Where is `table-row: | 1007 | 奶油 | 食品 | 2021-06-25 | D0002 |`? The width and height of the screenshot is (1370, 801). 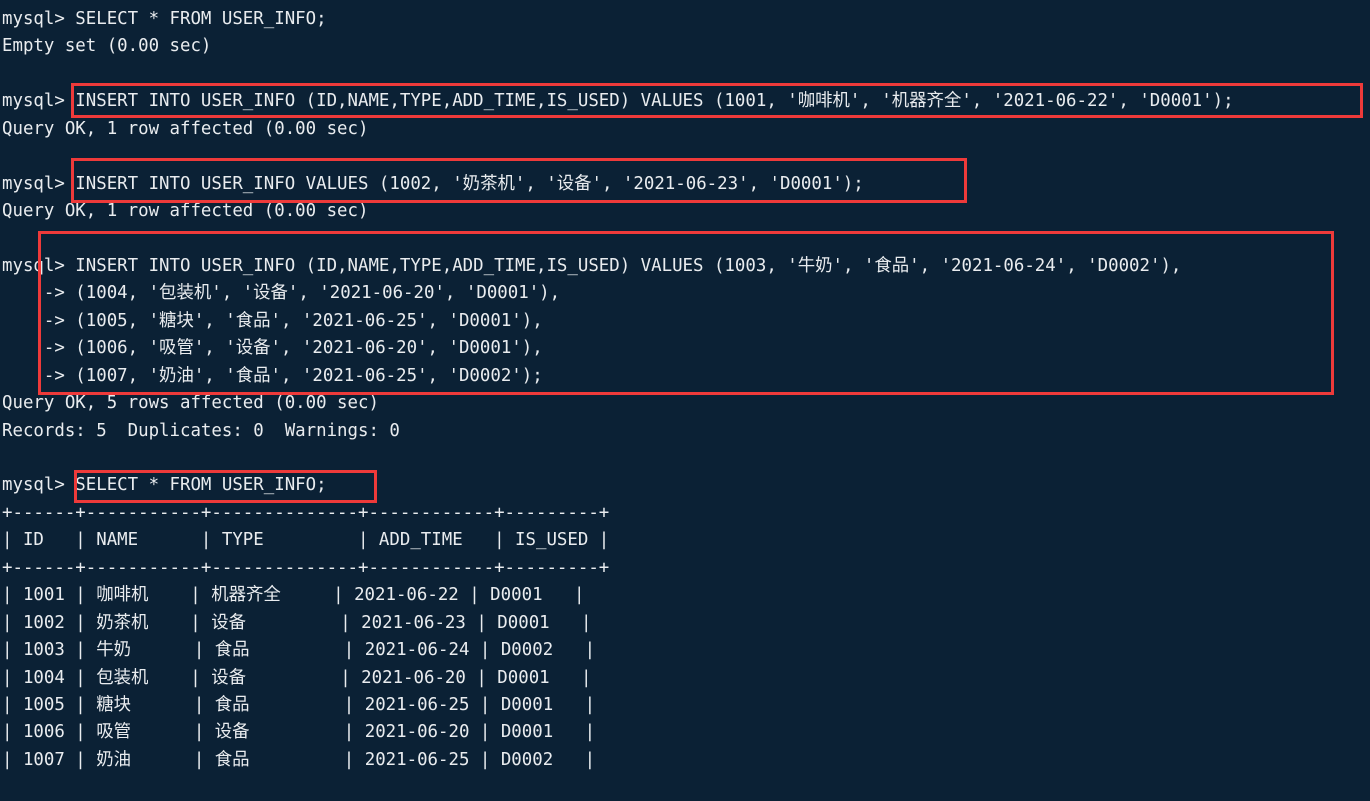
table-row: | 1007 | 奶油 | 食品 | 2021-06-25 | D0002 | is located at coordinates (299, 759).